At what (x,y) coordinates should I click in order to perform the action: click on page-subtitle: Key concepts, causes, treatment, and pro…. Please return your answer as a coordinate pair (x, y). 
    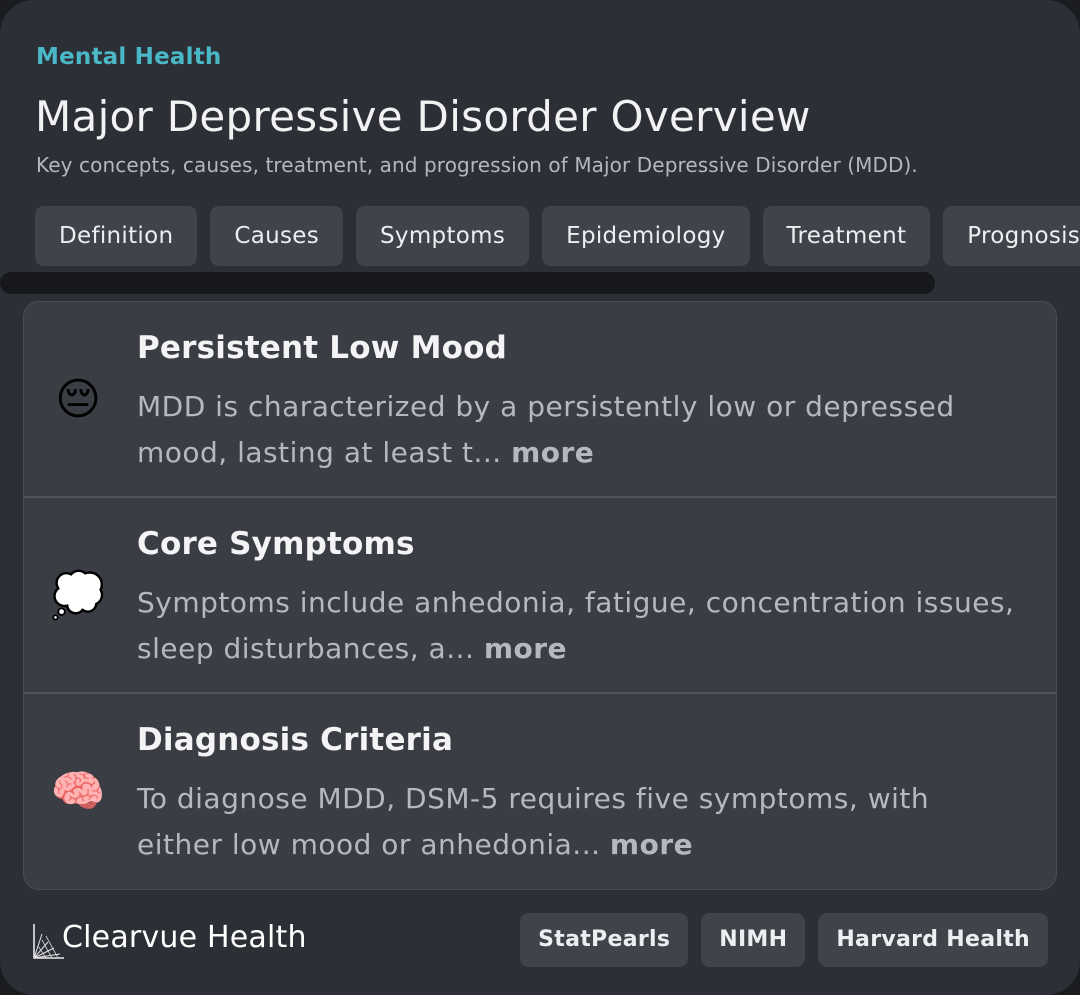
    Looking at the image, I should click on (477, 165).